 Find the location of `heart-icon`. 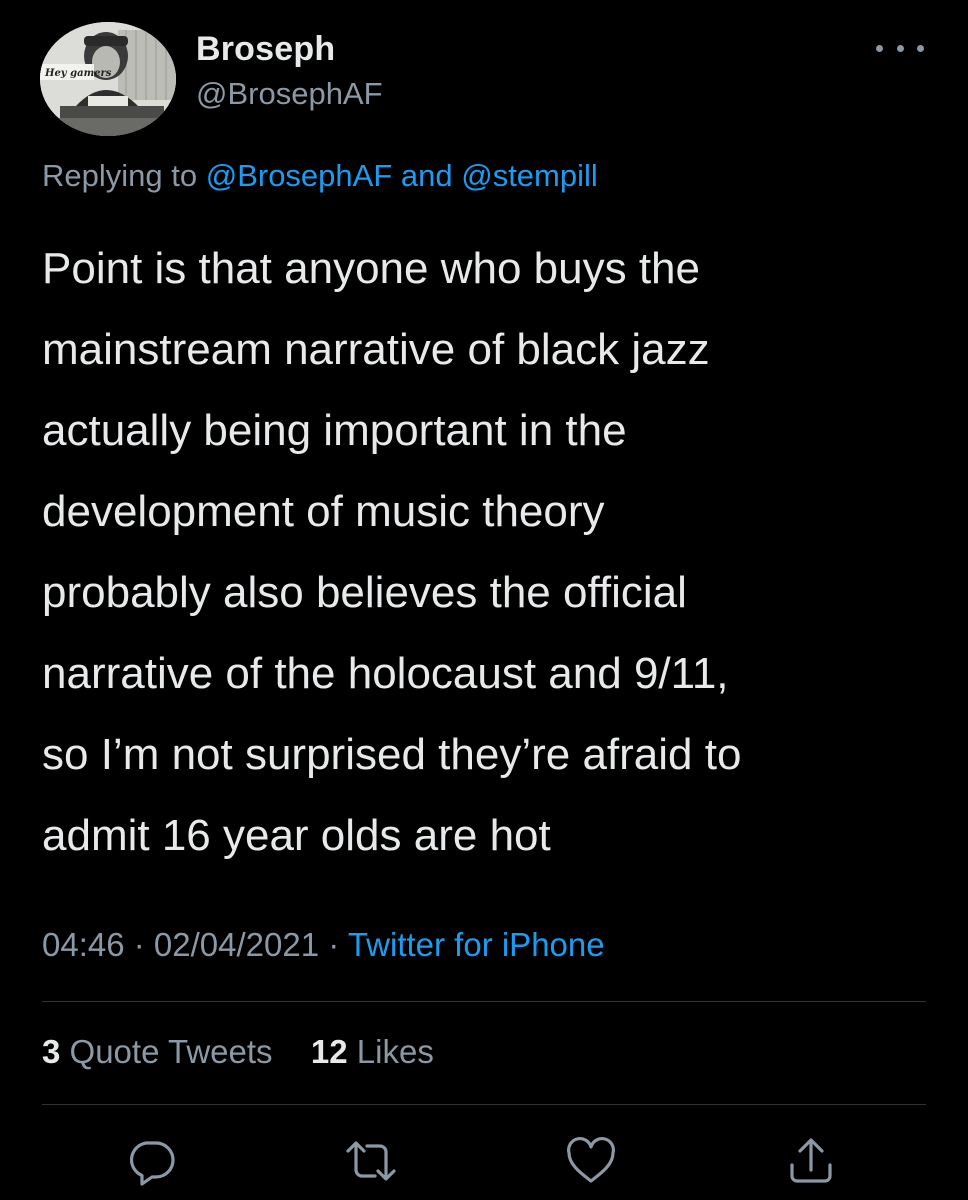

heart-icon is located at coordinates (591, 1160).